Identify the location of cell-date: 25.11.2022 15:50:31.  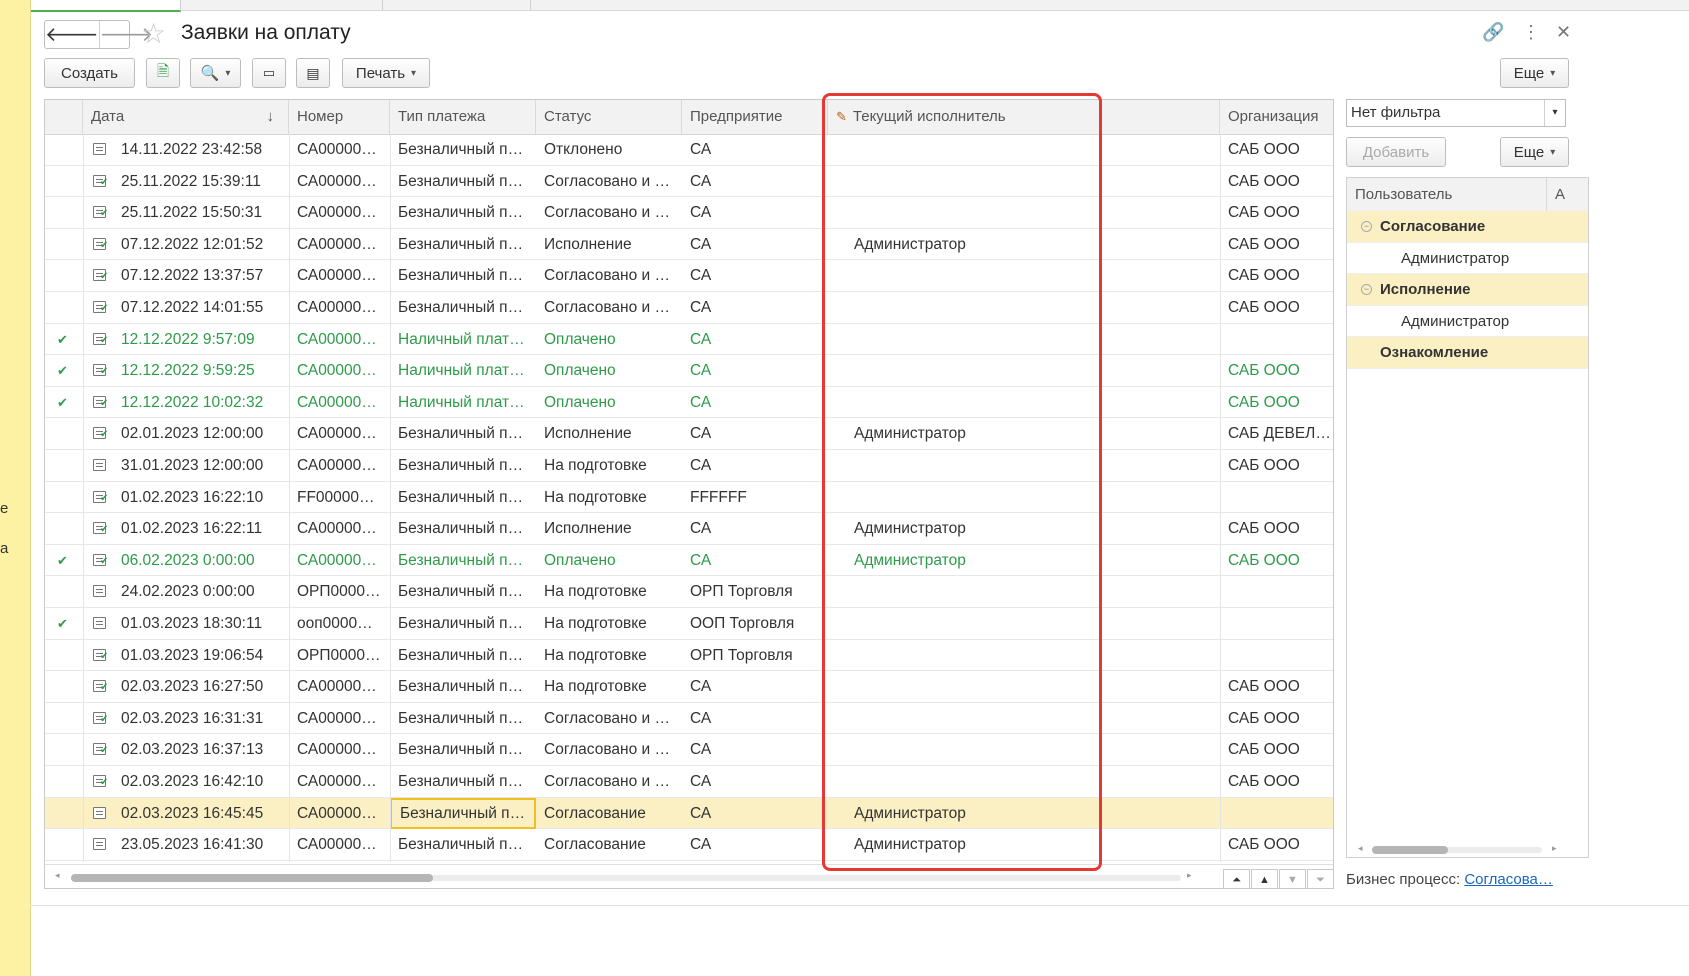
(201, 212).